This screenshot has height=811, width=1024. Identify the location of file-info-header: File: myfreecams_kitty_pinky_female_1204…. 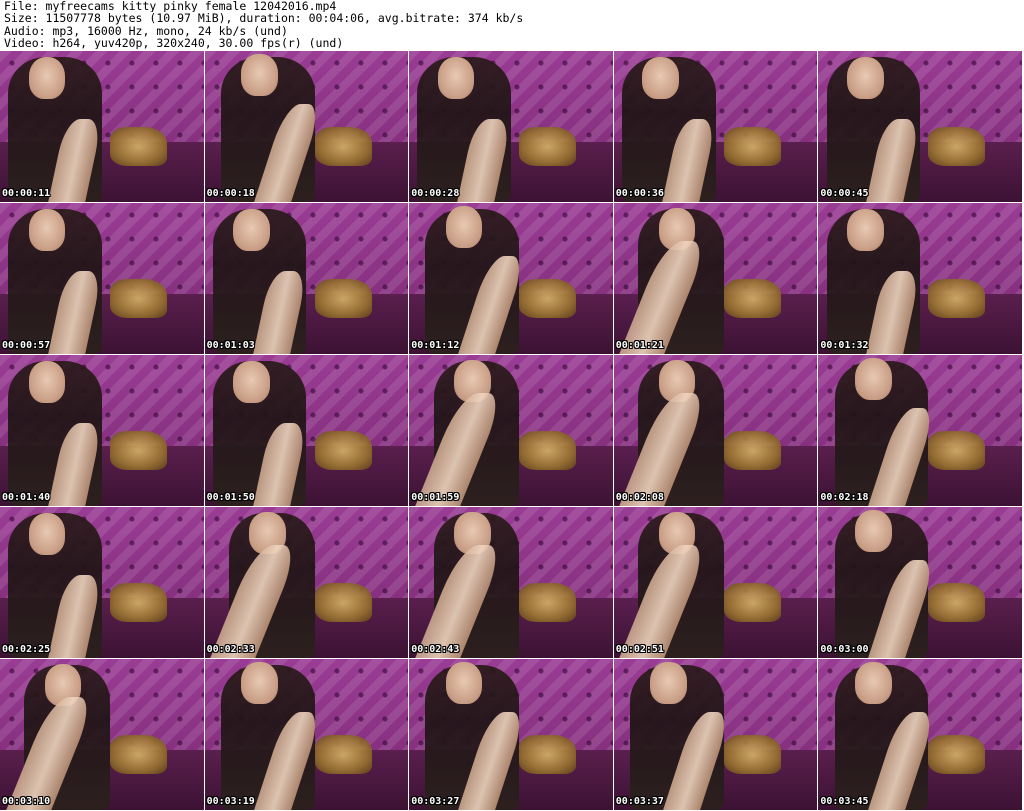
(512, 25).